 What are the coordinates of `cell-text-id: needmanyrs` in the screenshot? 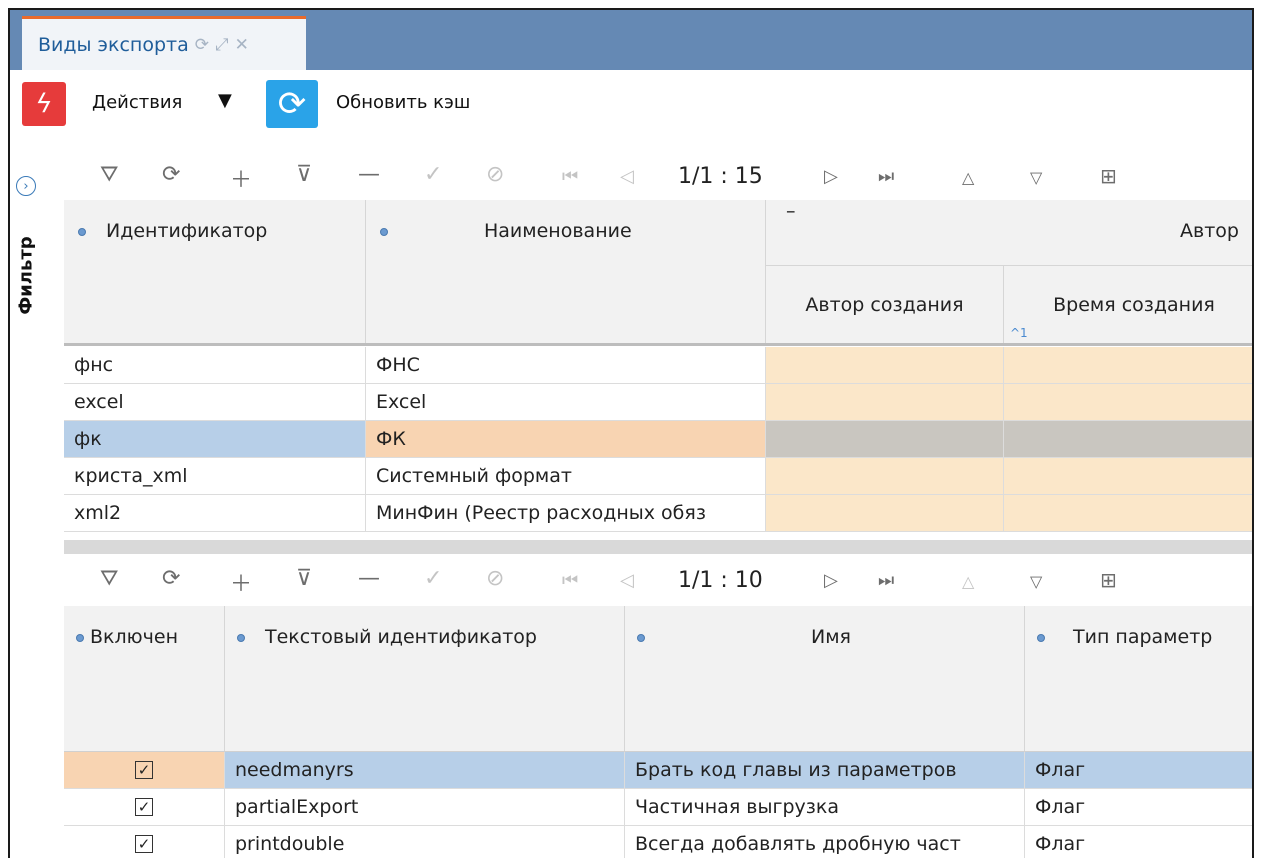 It's located at (425, 770).